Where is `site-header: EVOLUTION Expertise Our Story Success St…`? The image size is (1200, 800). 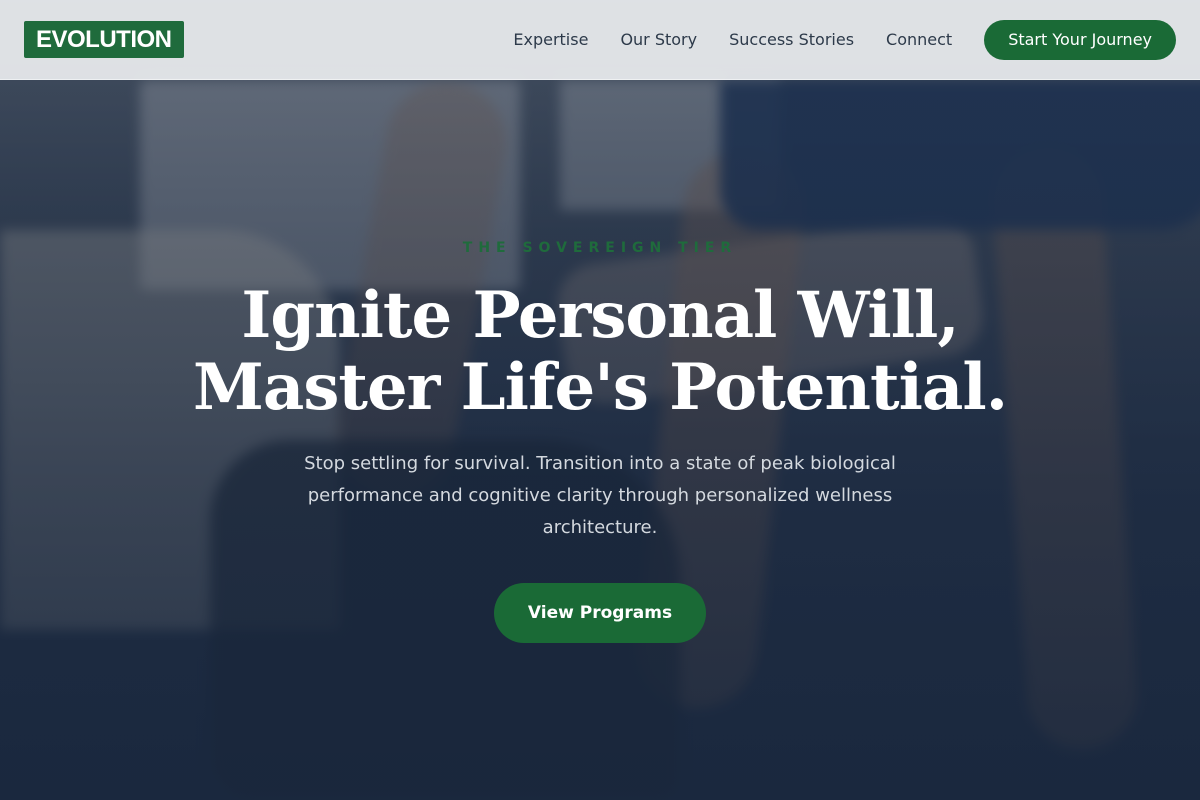 site-header: EVOLUTION Expertise Our Story Success St… is located at coordinates (600, 40).